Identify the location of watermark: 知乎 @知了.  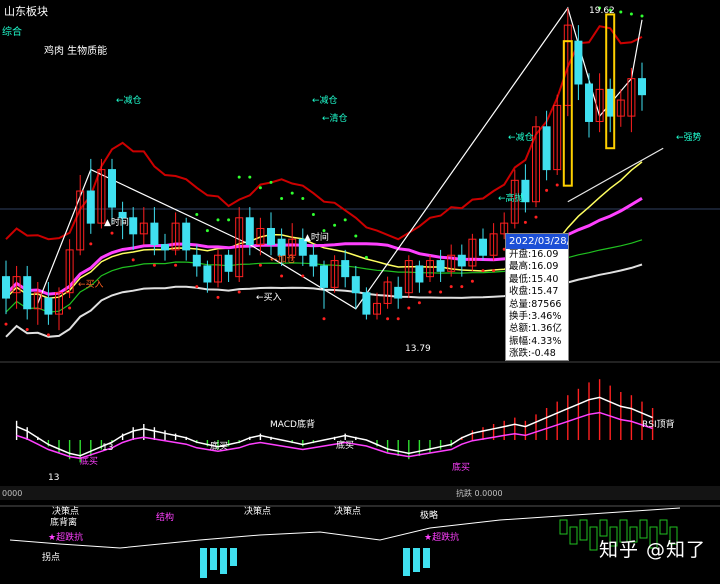
(652, 550).